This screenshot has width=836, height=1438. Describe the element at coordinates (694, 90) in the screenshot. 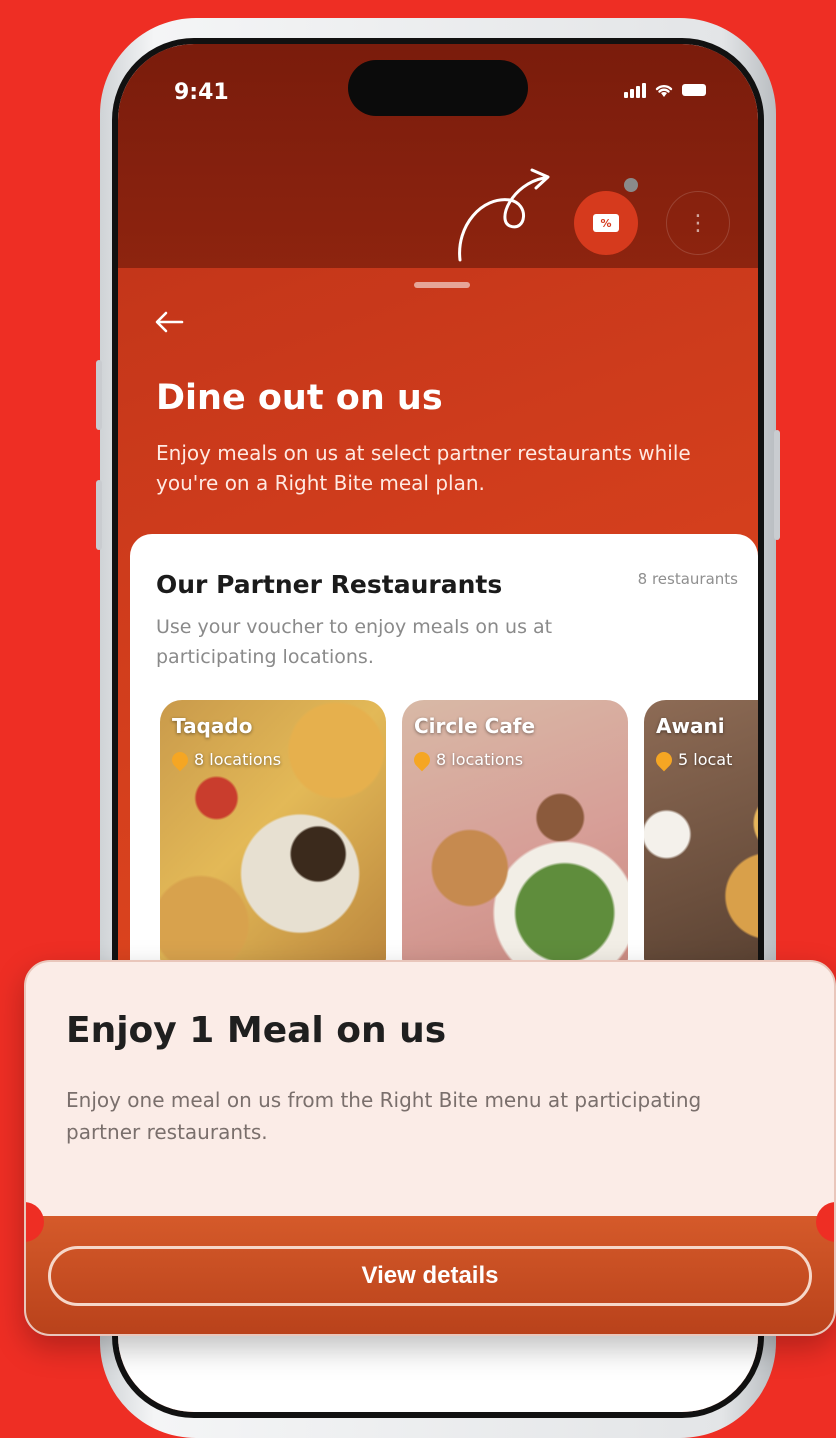

I see `battery-icon` at that location.